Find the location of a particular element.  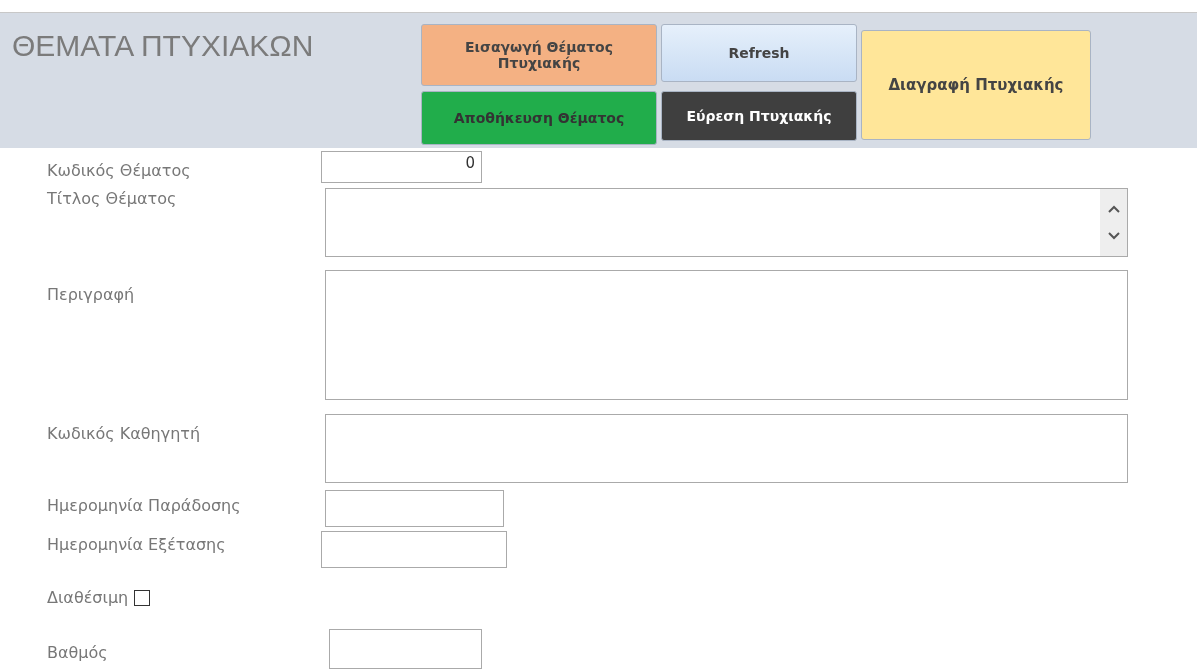

scrollbar is located at coordinates (1113, 222).